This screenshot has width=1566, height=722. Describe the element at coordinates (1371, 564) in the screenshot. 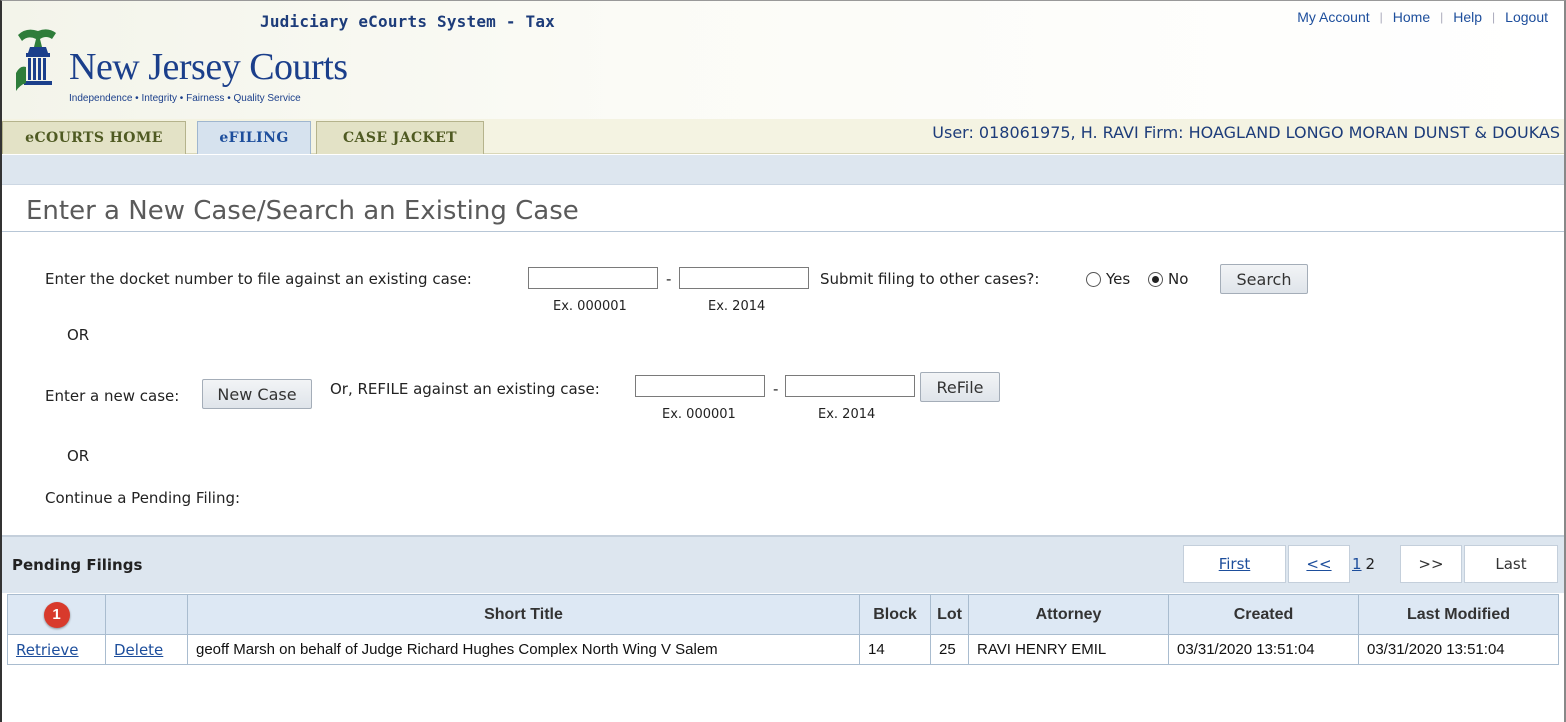

I see `pager-page-2: 2` at that location.